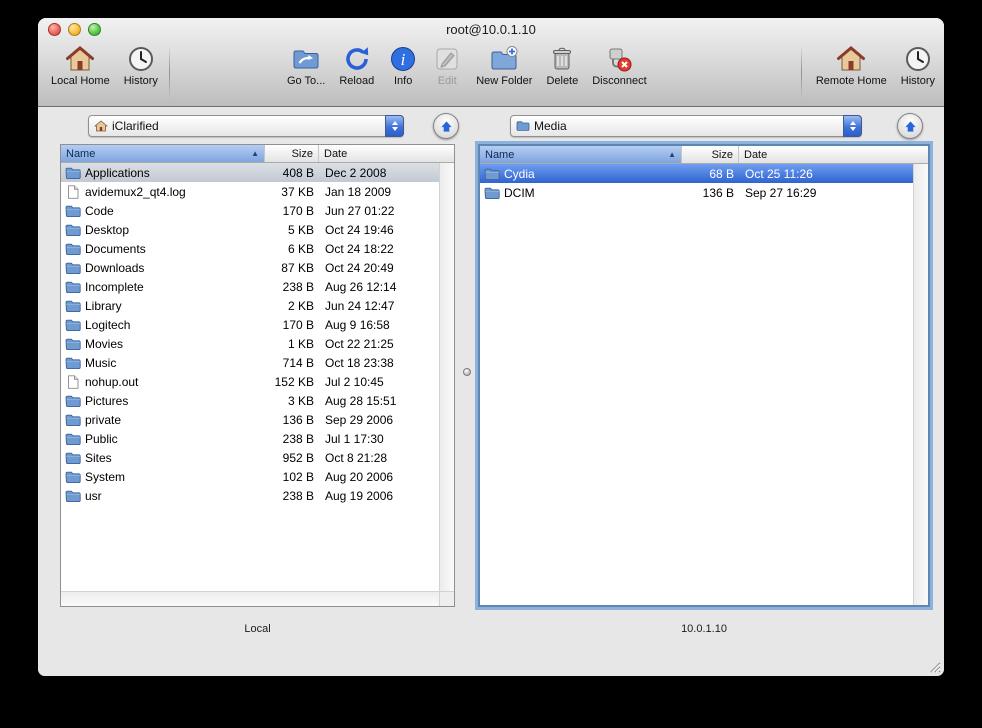 The width and height of the screenshot is (982, 728). I want to click on edit-button: Edit, so click(447, 65).